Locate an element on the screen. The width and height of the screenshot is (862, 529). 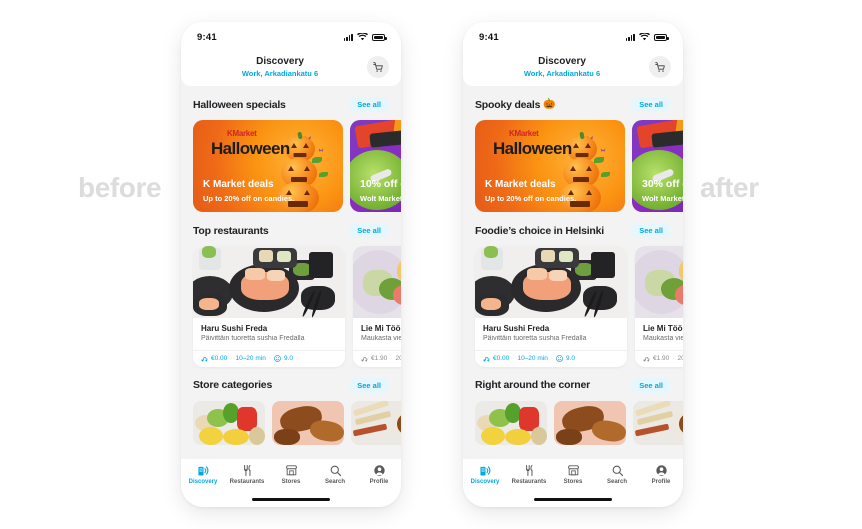
store-icon is located at coordinates (573, 470).